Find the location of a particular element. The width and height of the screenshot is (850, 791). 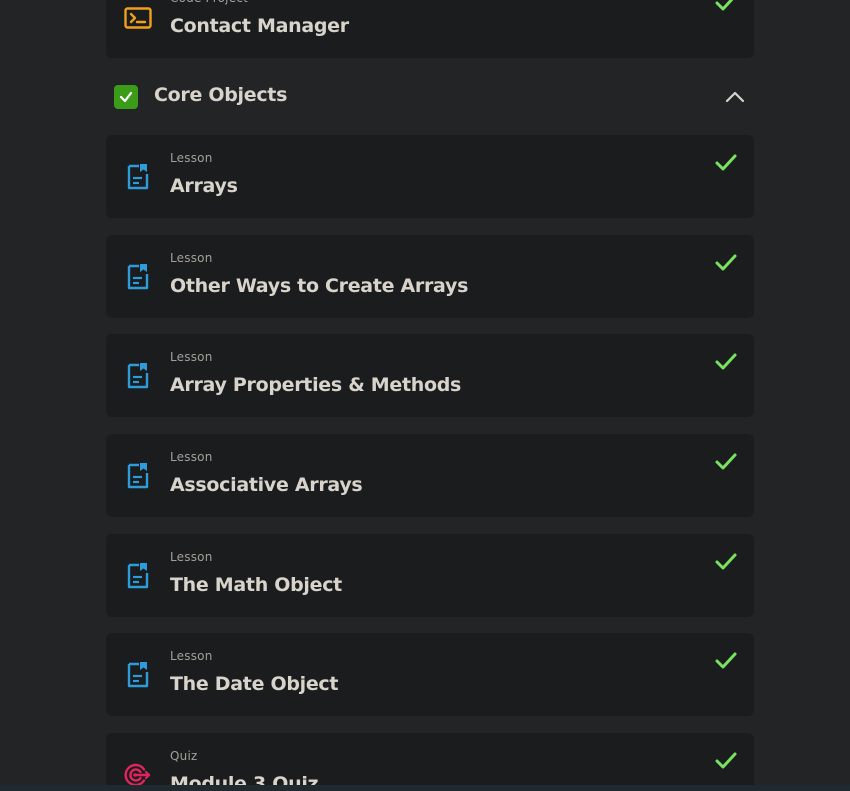

bottom-edge-bar is located at coordinates (425, 788).